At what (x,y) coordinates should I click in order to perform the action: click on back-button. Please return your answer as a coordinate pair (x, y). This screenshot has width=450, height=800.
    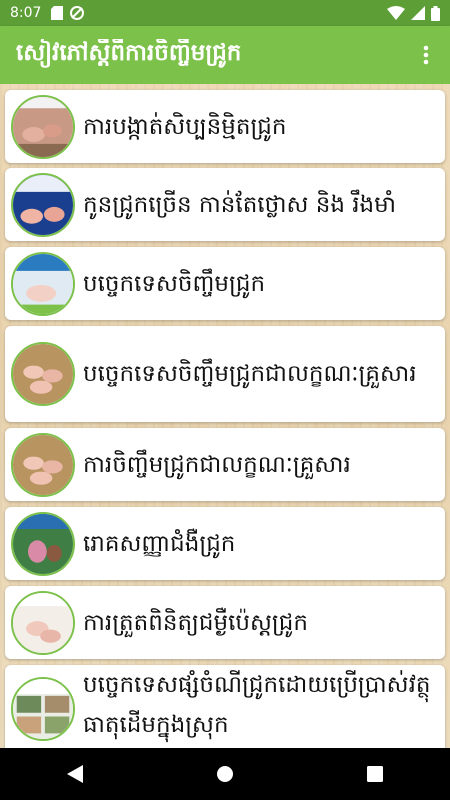
    Looking at the image, I should click on (75, 774).